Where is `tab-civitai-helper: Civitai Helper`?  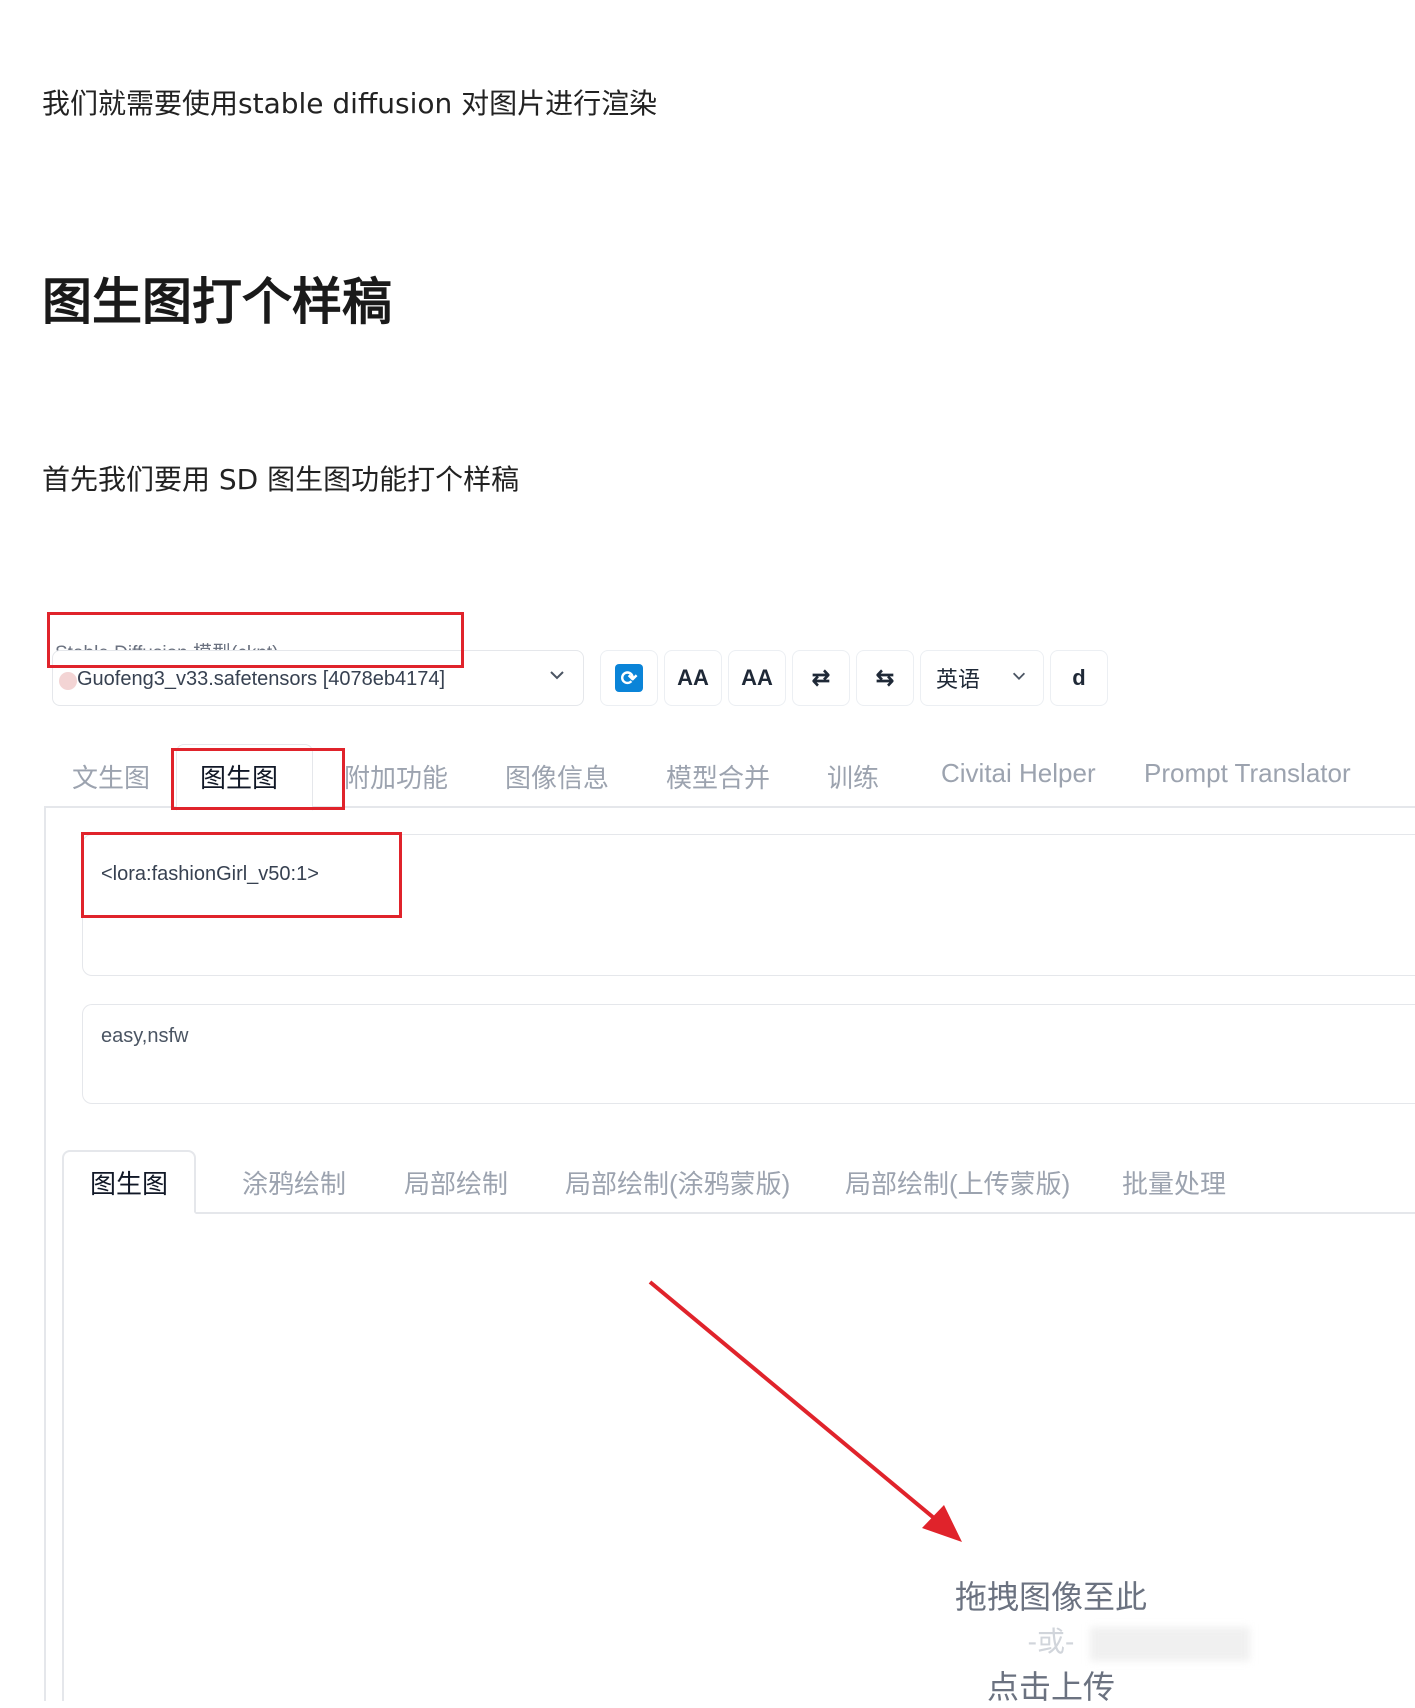
tab-civitai-helper: Civitai Helper is located at coordinates (1018, 773).